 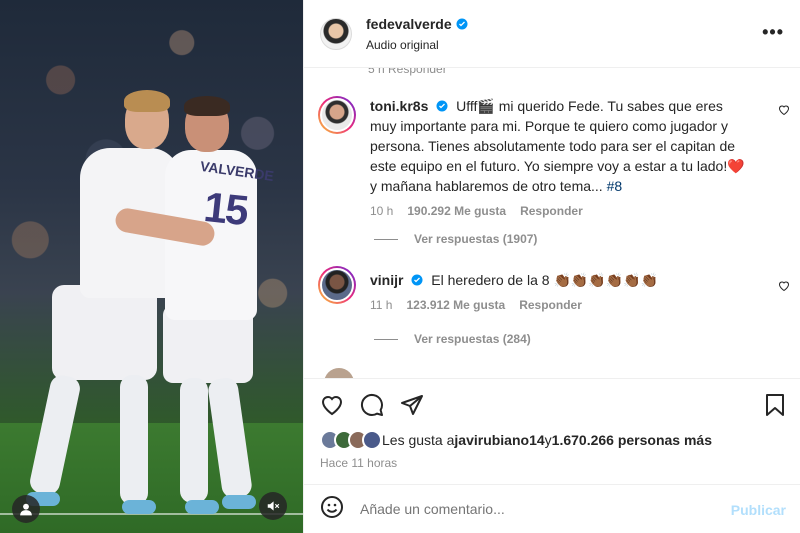 I want to click on hashtag-link: #8, so click(x=615, y=186).